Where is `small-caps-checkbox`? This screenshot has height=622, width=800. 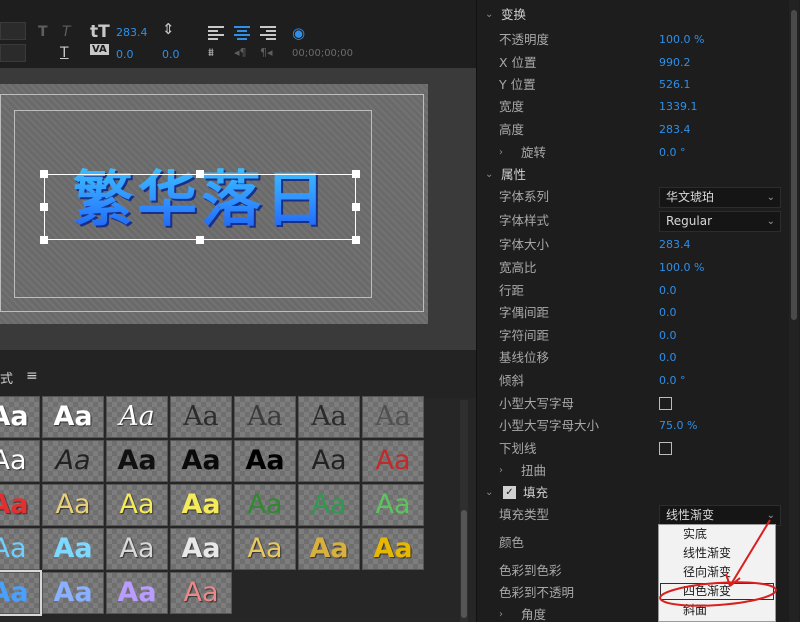 small-caps-checkbox is located at coordinates (665, 403).